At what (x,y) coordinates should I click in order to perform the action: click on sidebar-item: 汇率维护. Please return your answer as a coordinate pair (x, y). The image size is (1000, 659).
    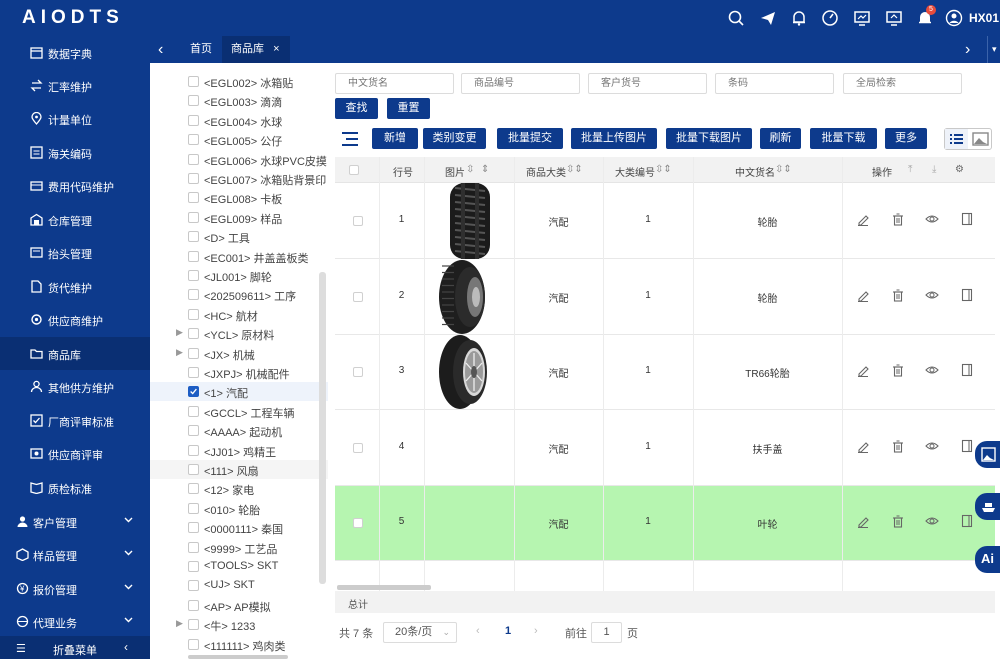
    Looking at the image, I should click on (75, 85).